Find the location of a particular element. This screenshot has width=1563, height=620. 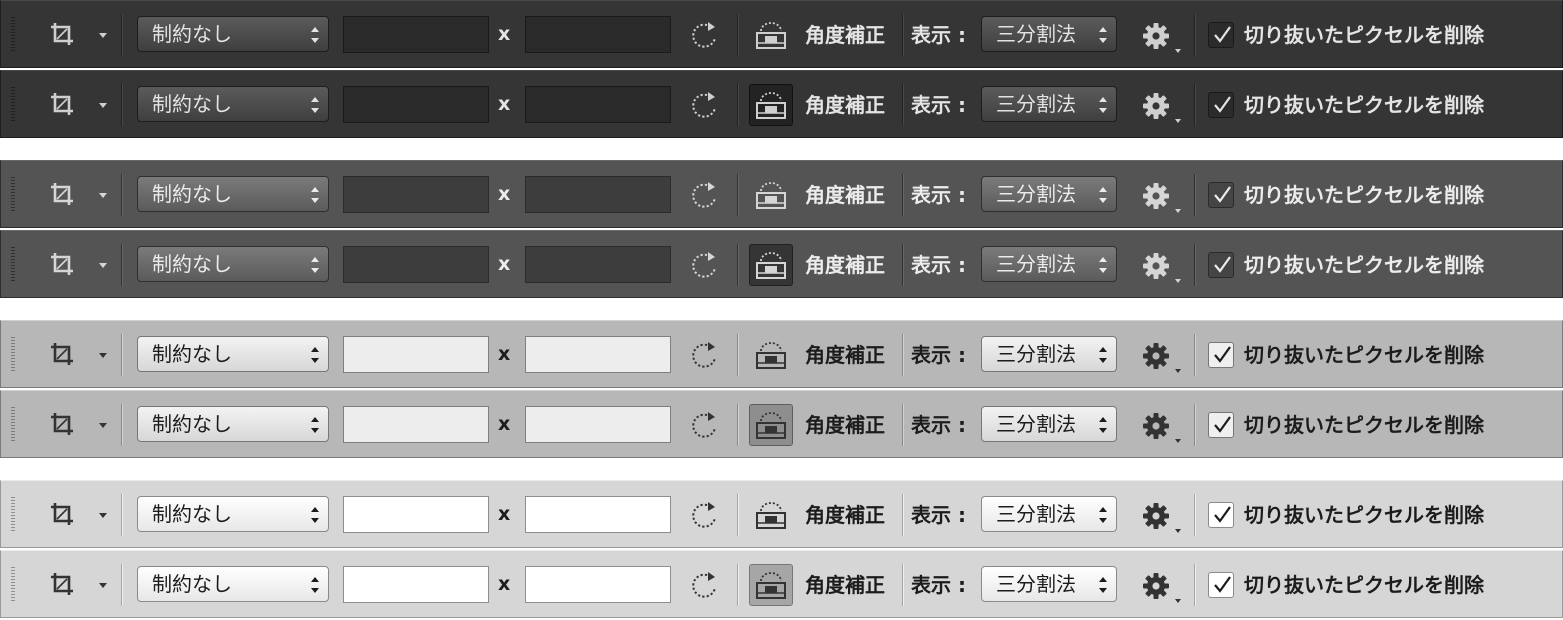

checkmark-icon is located at coordinates (1222, 104).